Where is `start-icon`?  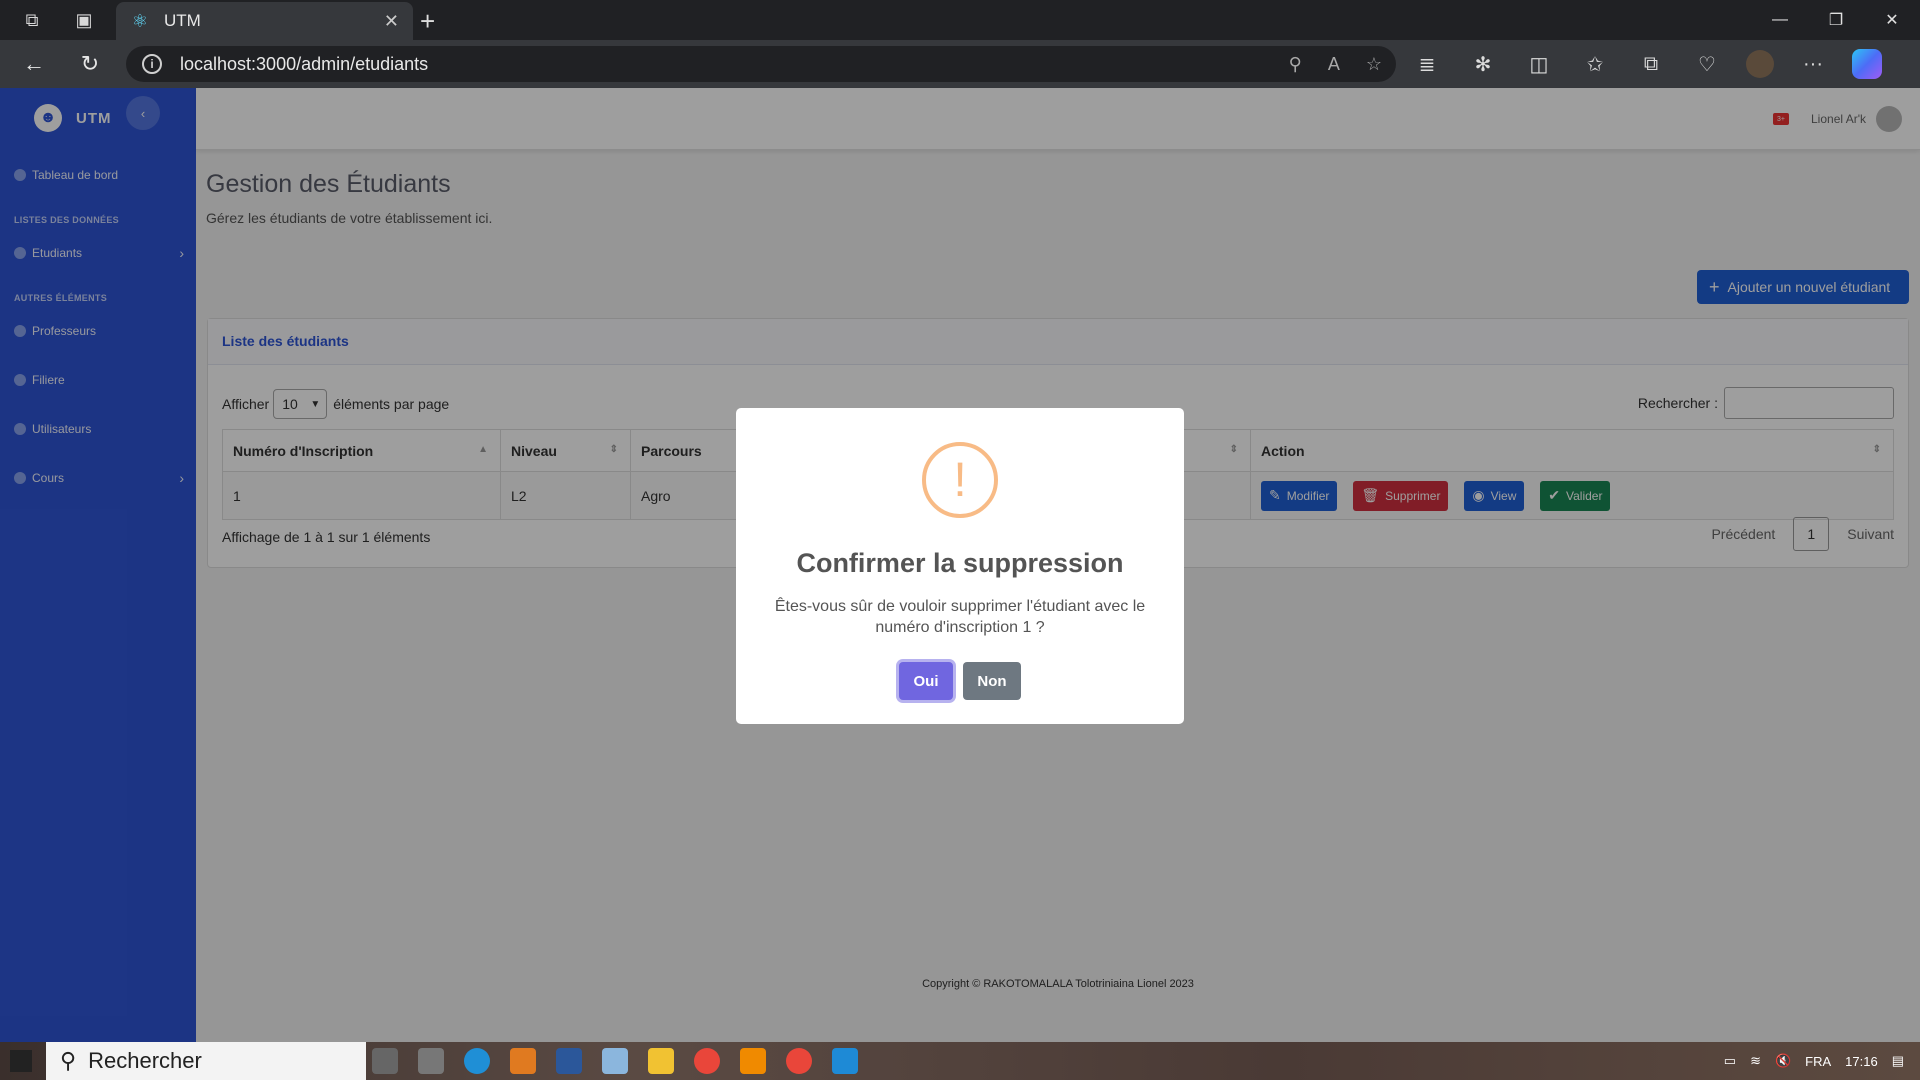
start-icon is located at coordinates (21, 1061).